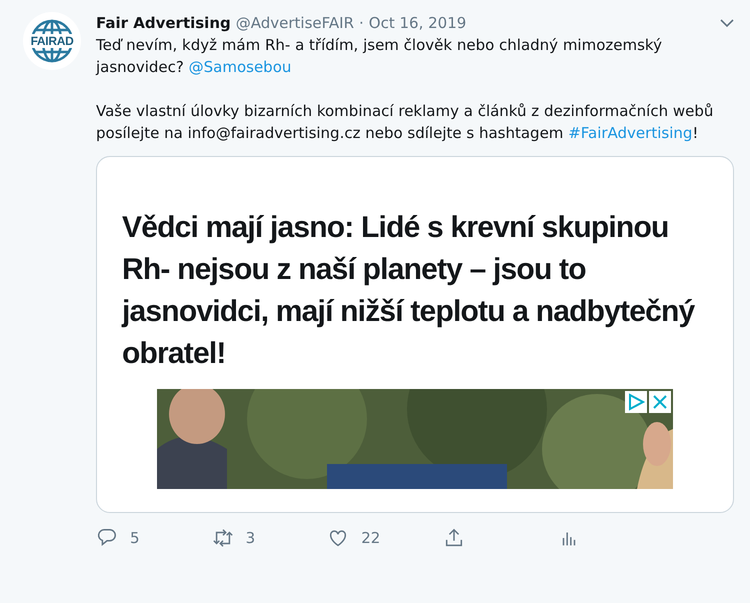  I want to click on action-count: 5, so click(135, 538).